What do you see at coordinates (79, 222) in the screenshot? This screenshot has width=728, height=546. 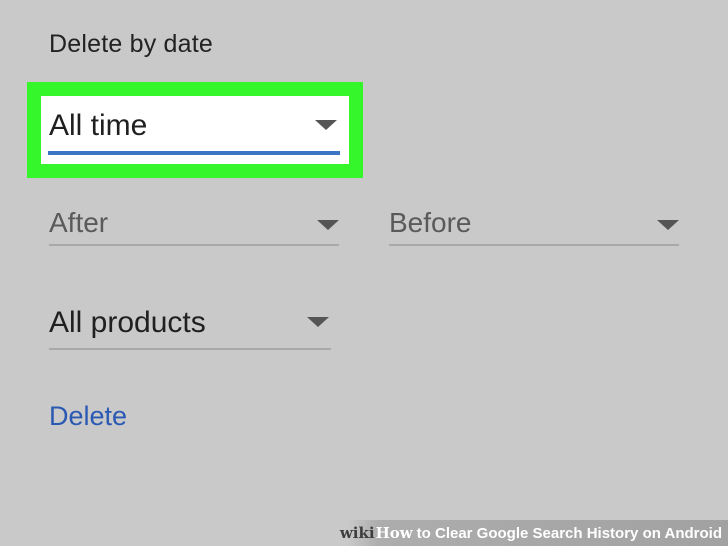 I see `after-label: After` at bounding box center [79, 222].